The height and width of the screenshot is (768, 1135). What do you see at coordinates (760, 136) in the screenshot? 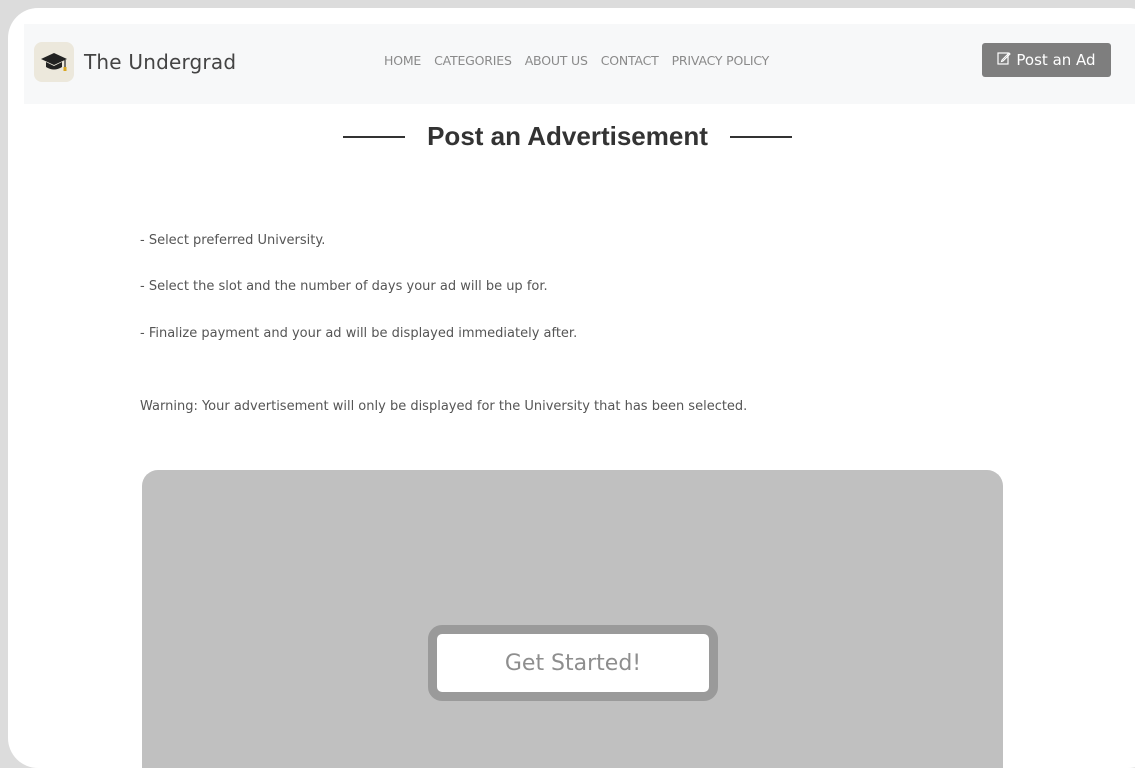
I see `title-divider-right` at bounding box center [760, 136].